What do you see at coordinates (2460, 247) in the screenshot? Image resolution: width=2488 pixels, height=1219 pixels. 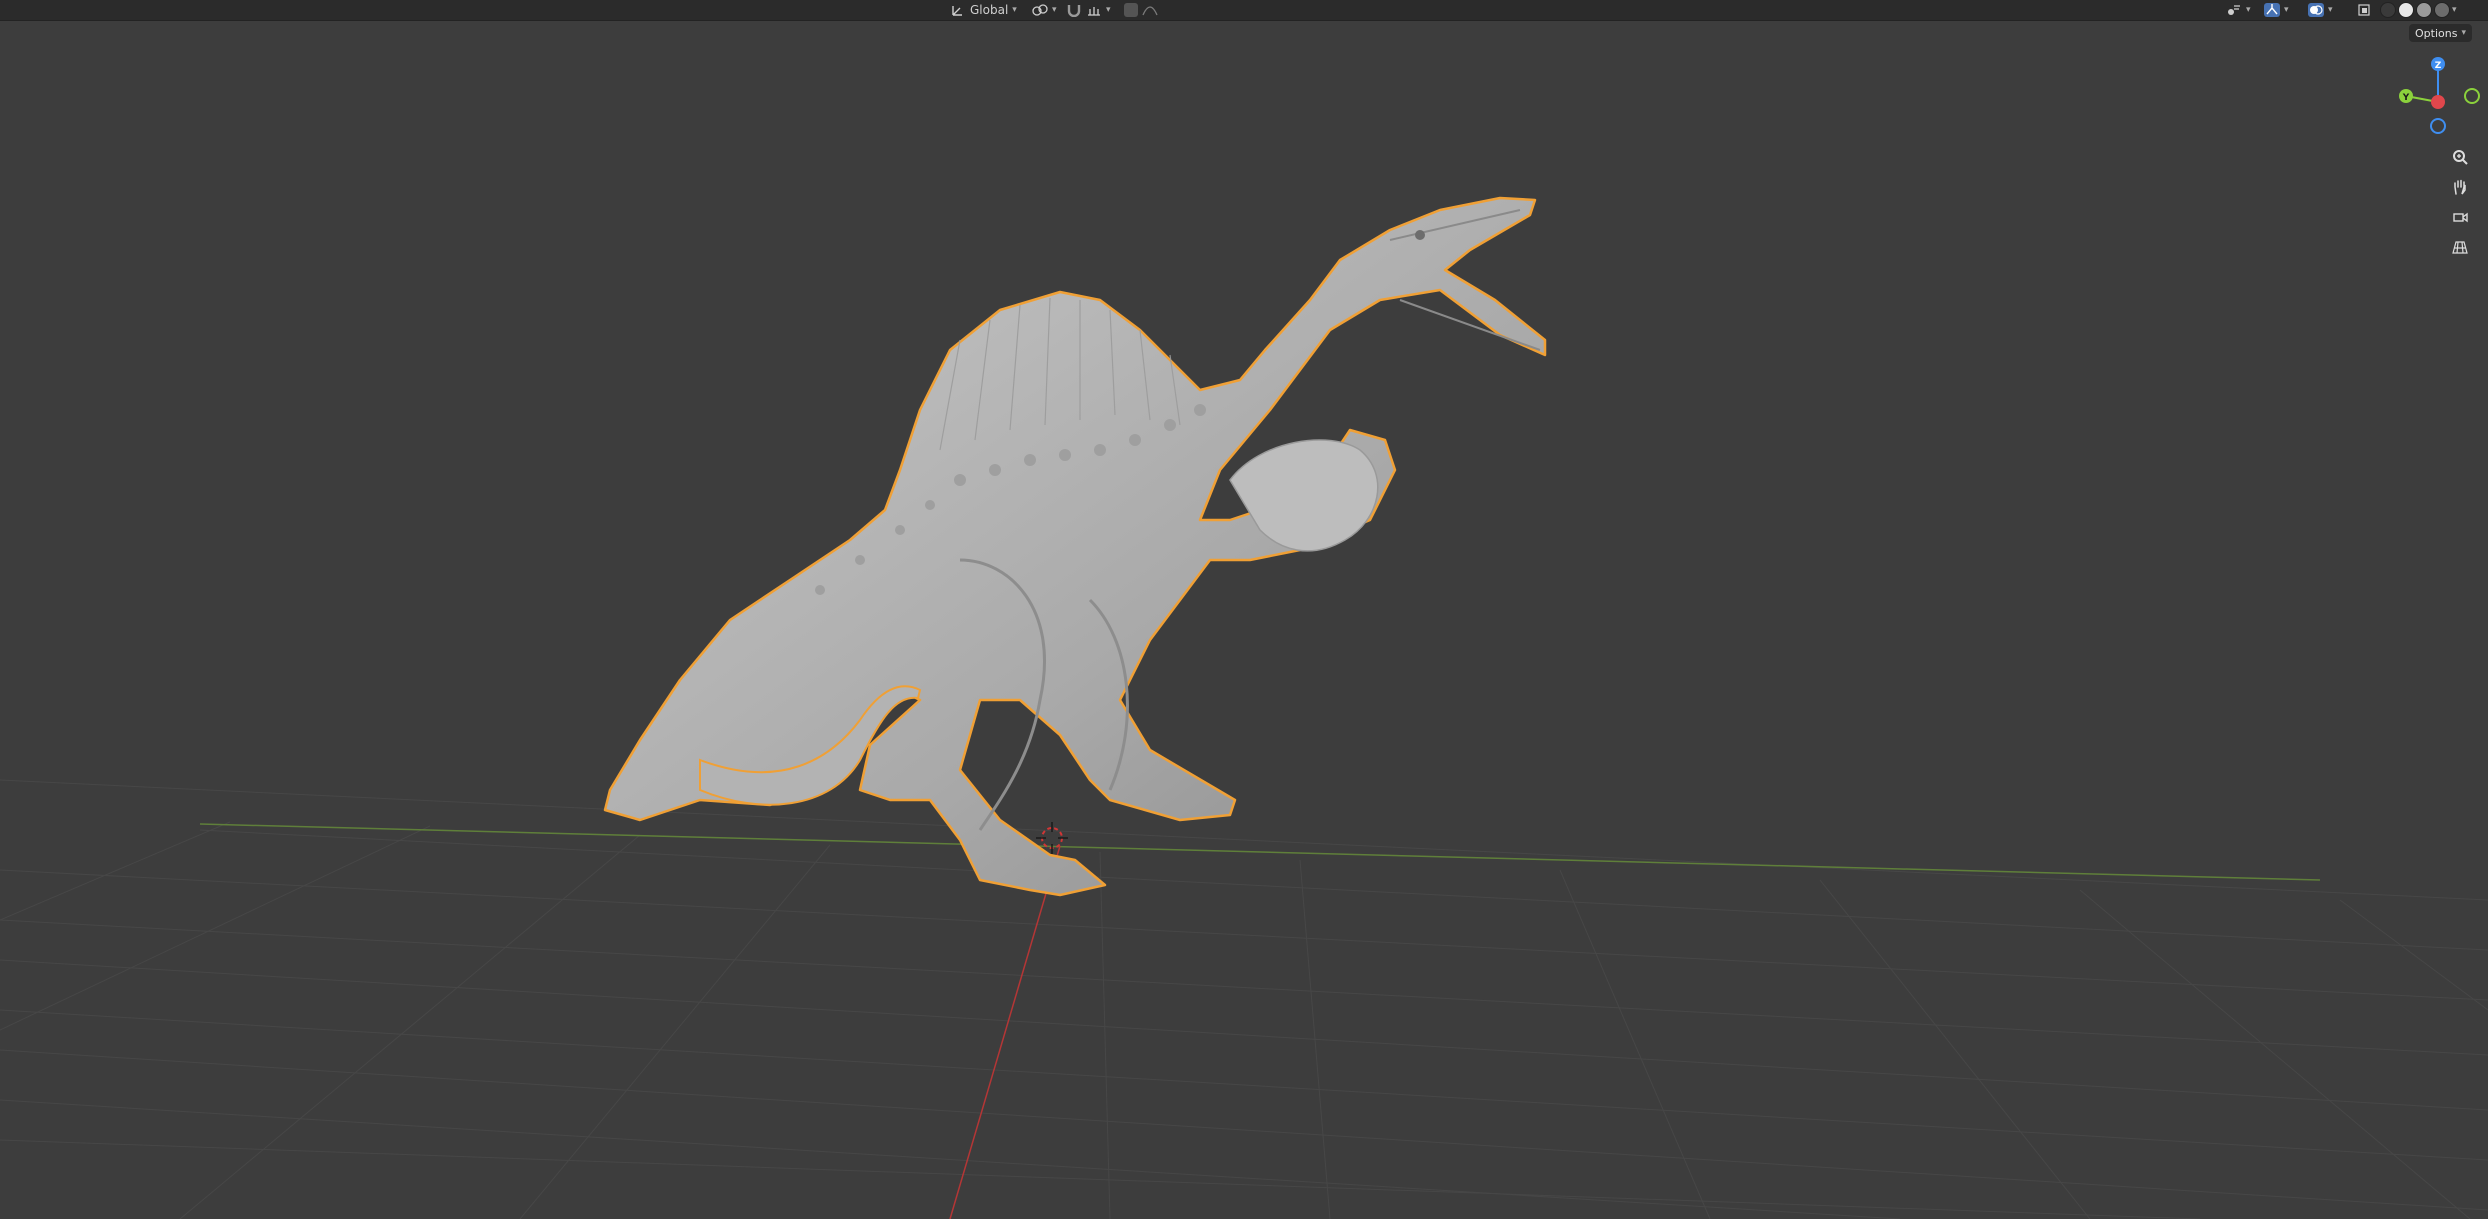 I see `perspective-grid-icon` at bounding box center [2460, 247].